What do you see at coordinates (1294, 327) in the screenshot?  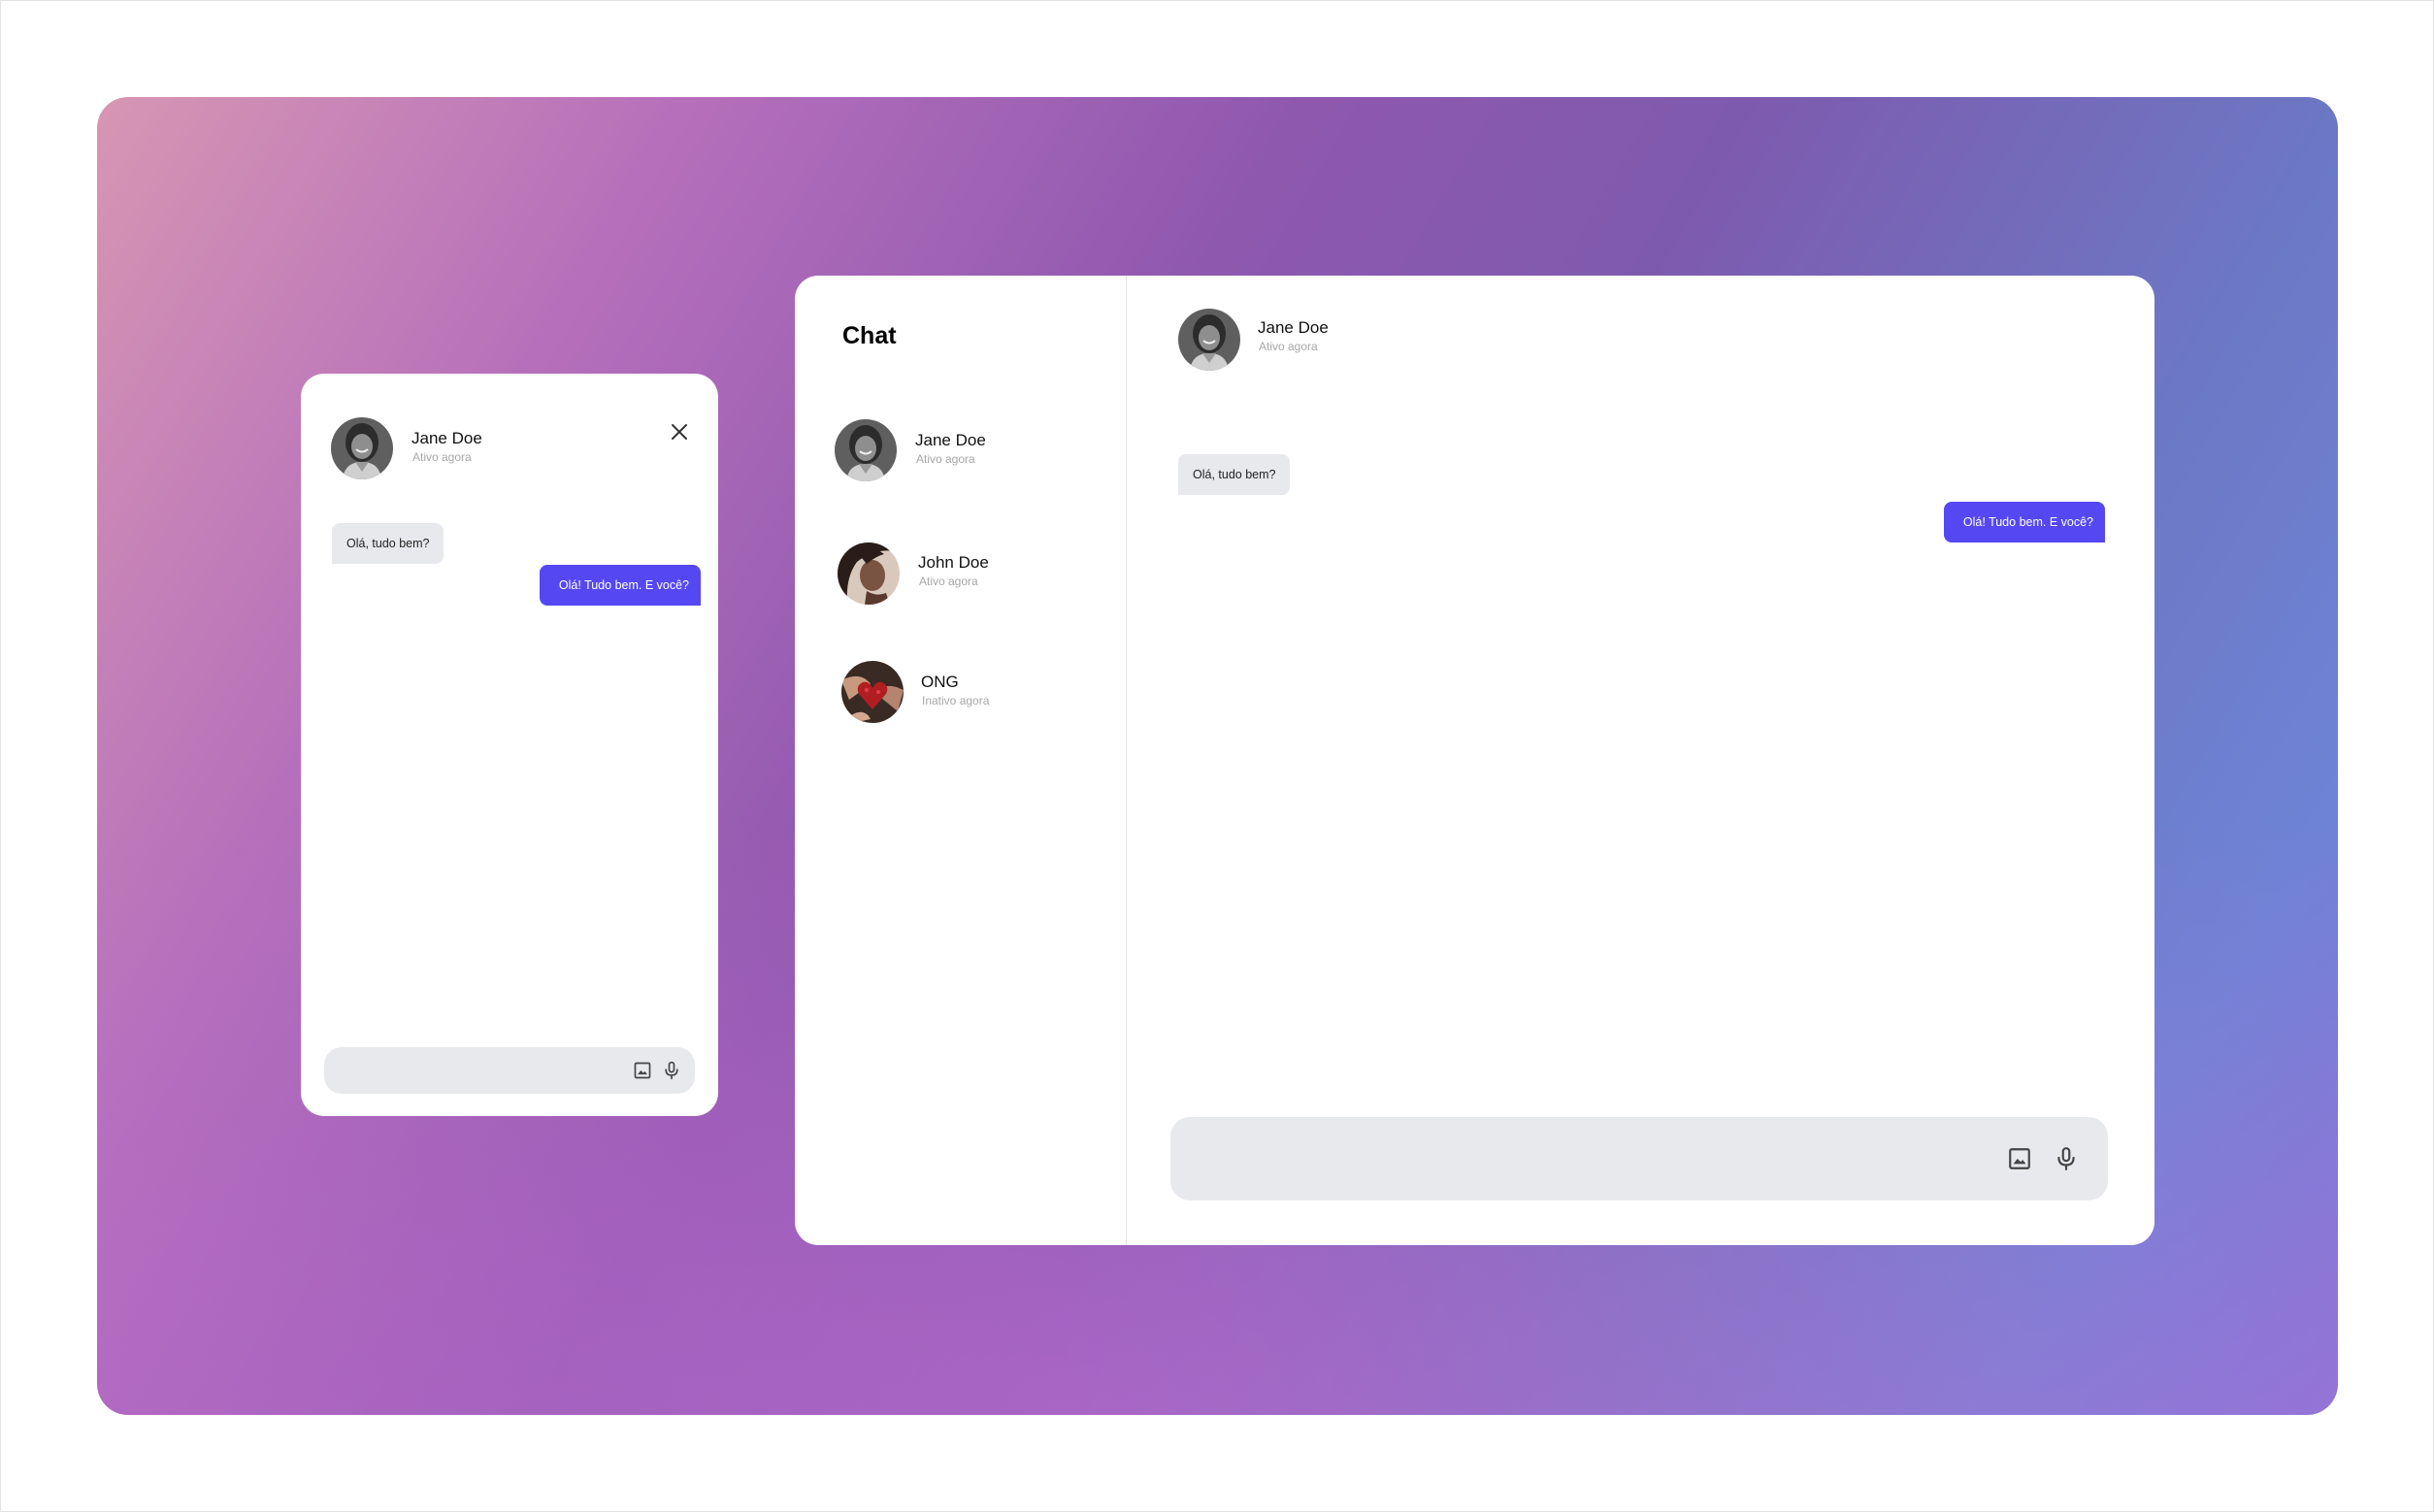 I see `conversation-contact-name: Jane Doe` at bounding box center [1294, 327].